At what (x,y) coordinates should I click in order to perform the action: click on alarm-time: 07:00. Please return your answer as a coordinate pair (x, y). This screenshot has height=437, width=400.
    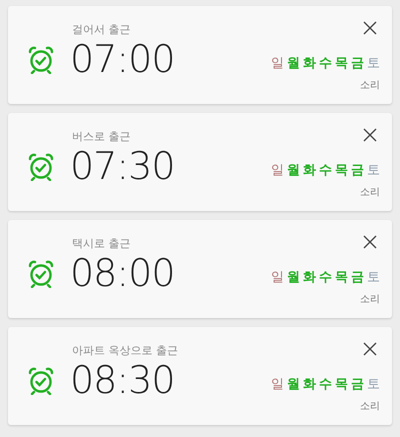
    Looking at the image, I should click on (123, 59).